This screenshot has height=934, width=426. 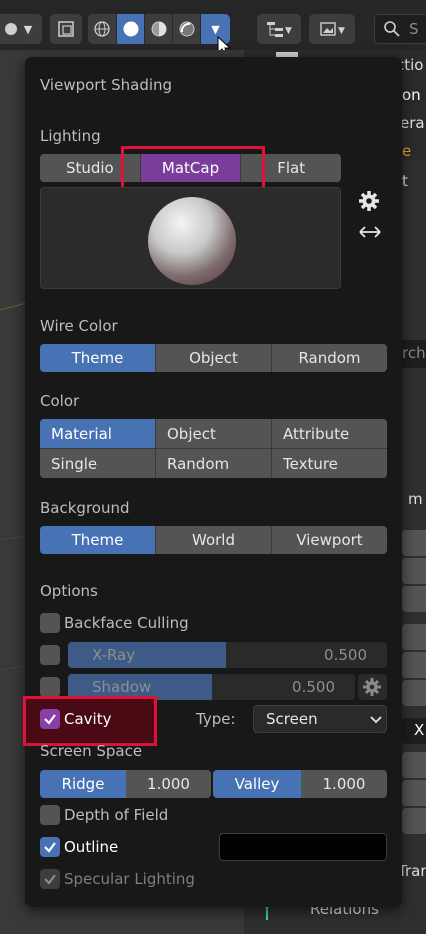 What do you see at coordinates (414, 29) in the screenshot?
I see `search-placeholder: S` at bounding box center [414, 29].